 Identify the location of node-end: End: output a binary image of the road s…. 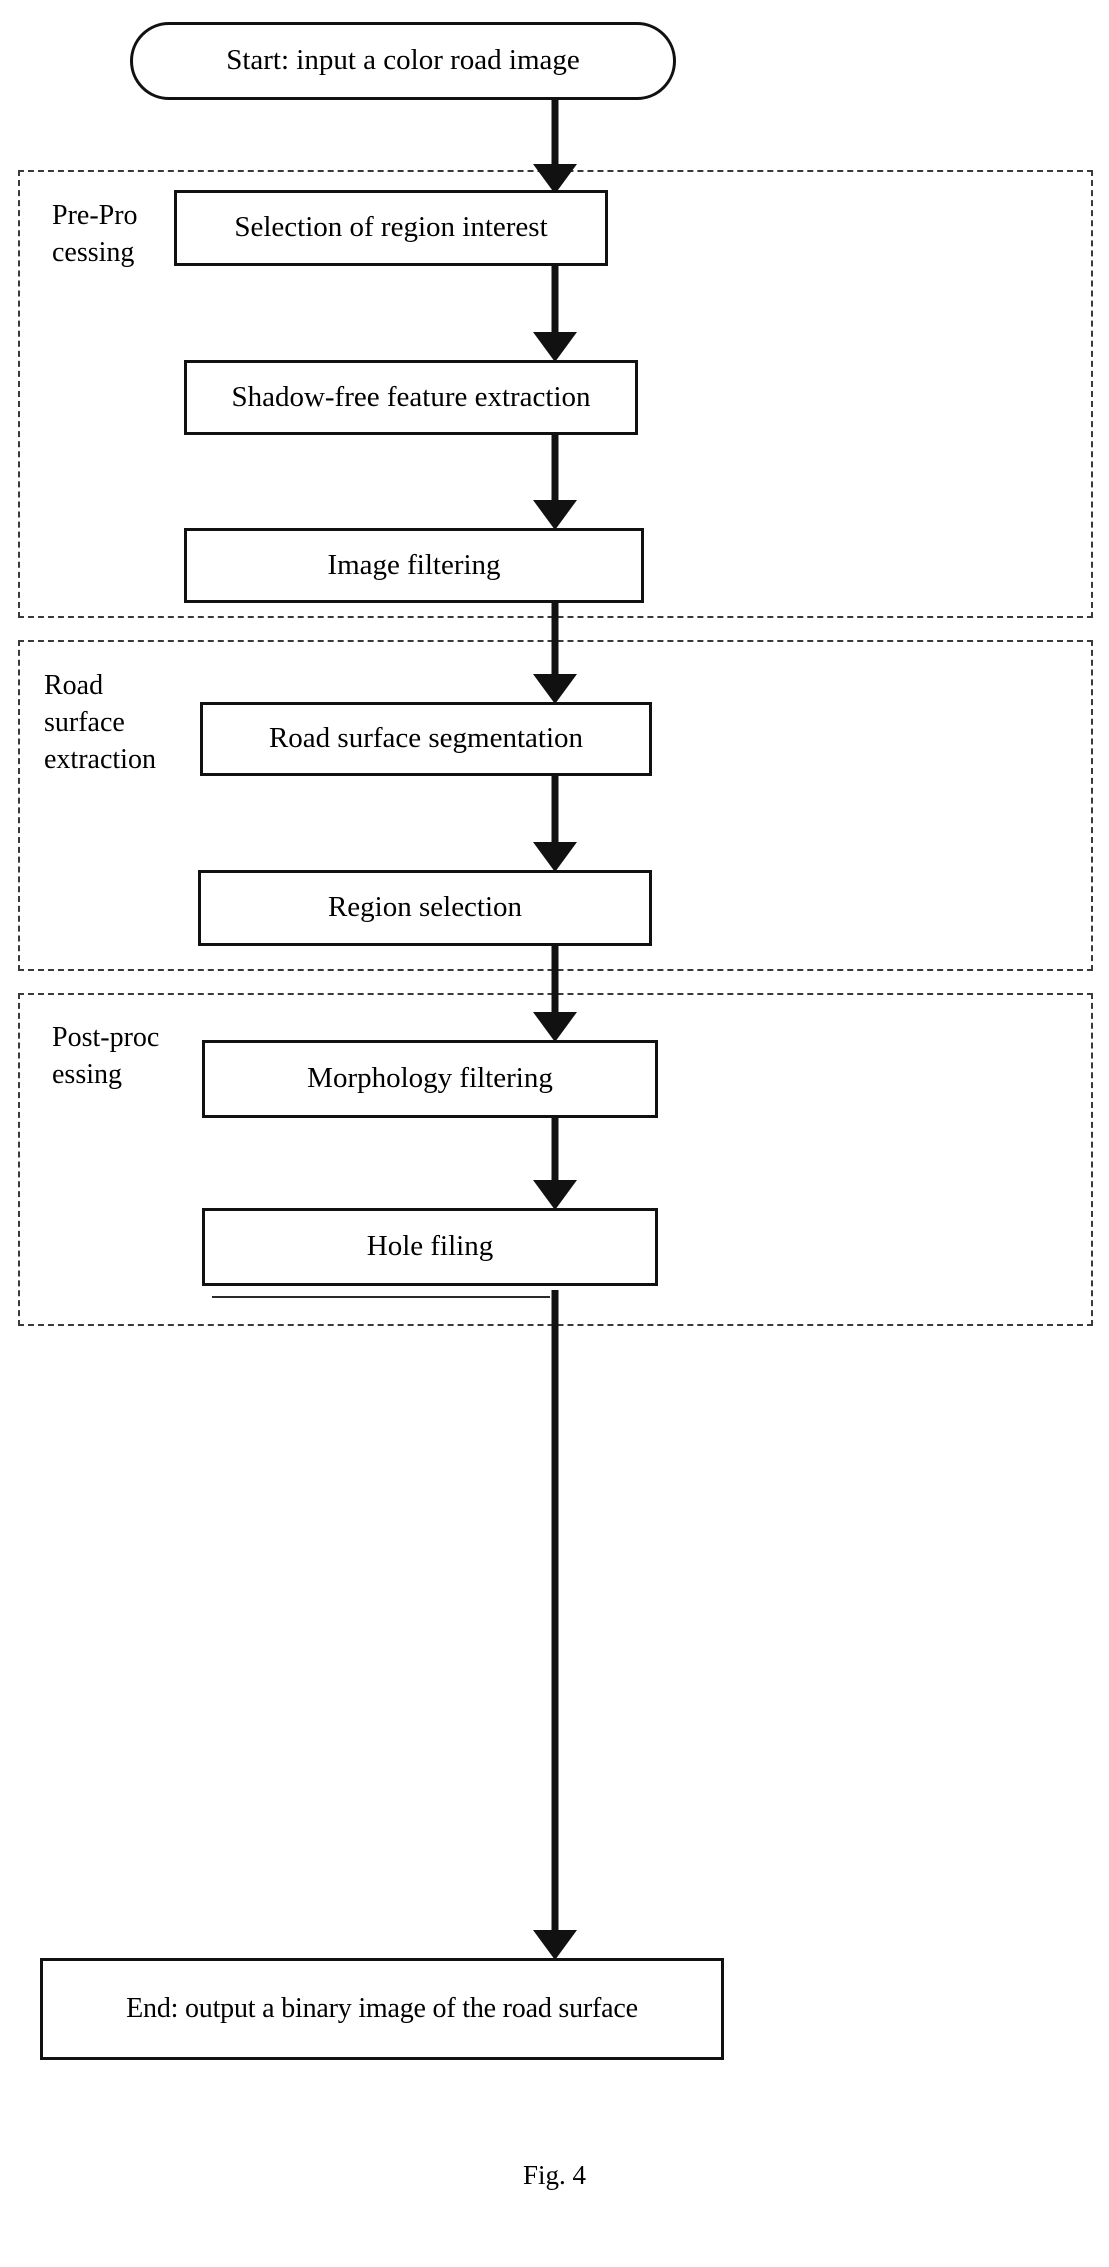
(382, 2009).